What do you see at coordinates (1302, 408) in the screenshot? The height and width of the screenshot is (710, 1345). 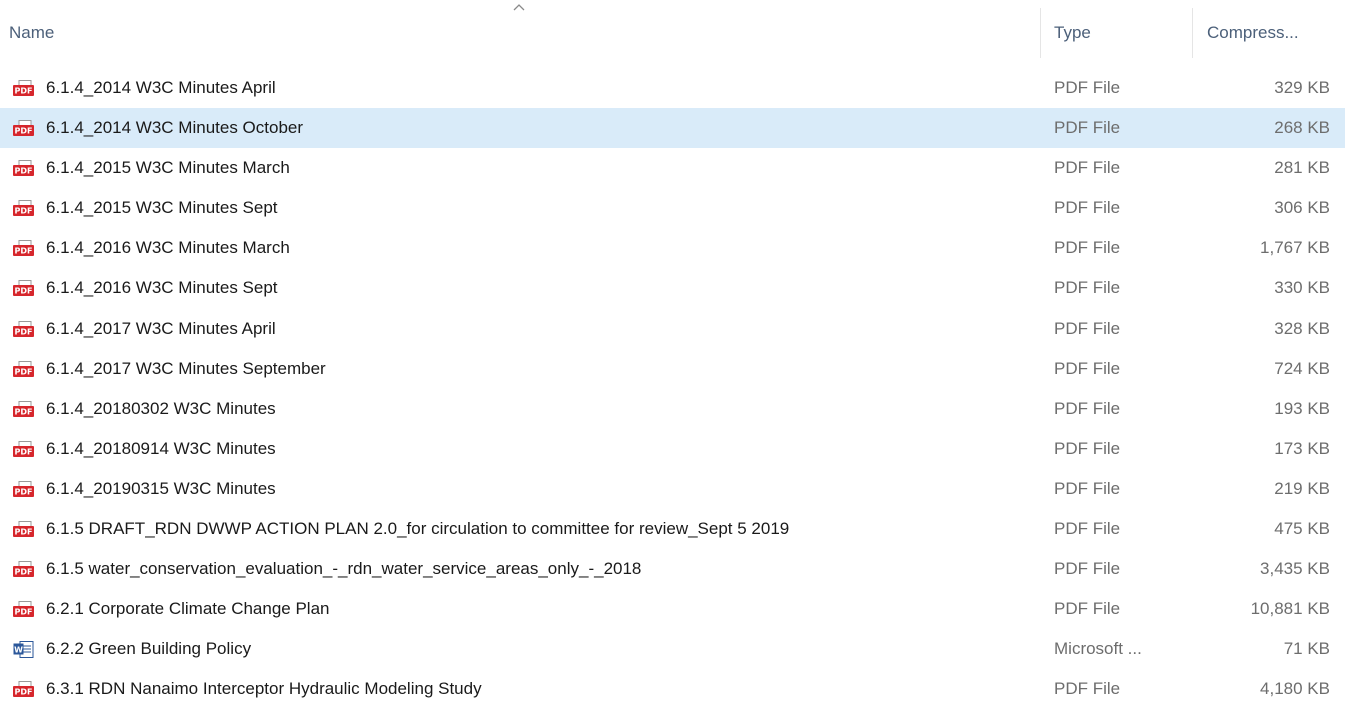 I see `file-compressed-size: 193 KB` at bounding box center [1302, 408].